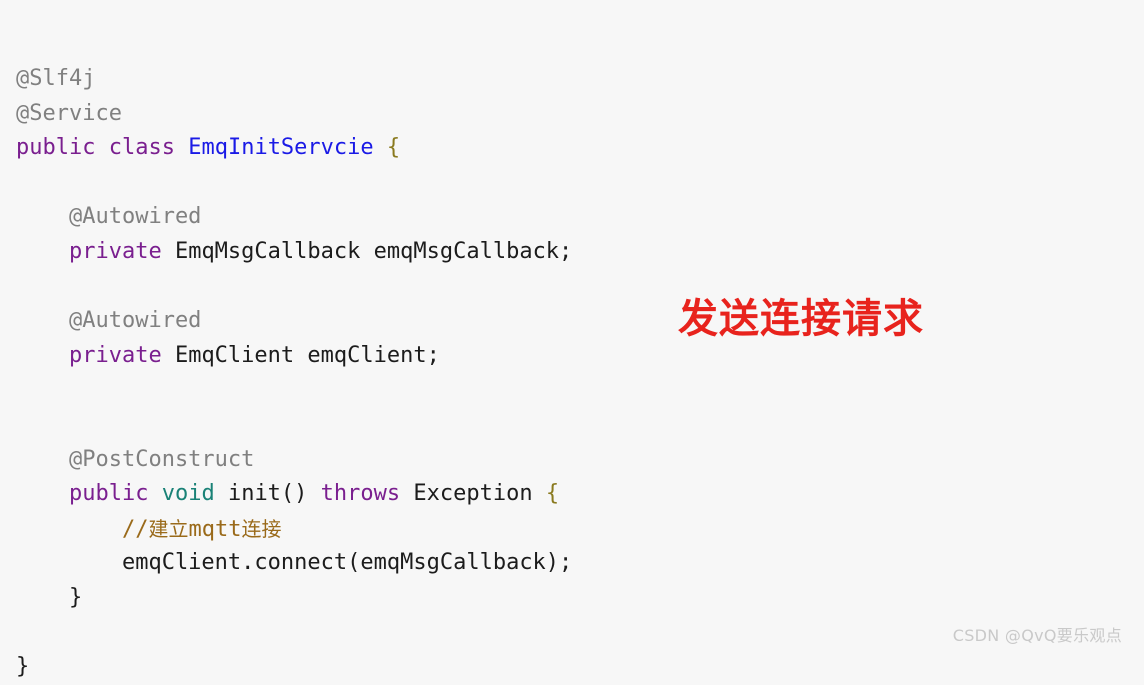 The width and height of the screenshot is (1144, 685). What do you see at coordinates (188, 494) in the screenshot?
I see `code-token-type-kw: void` at bounding box center [188, 494].